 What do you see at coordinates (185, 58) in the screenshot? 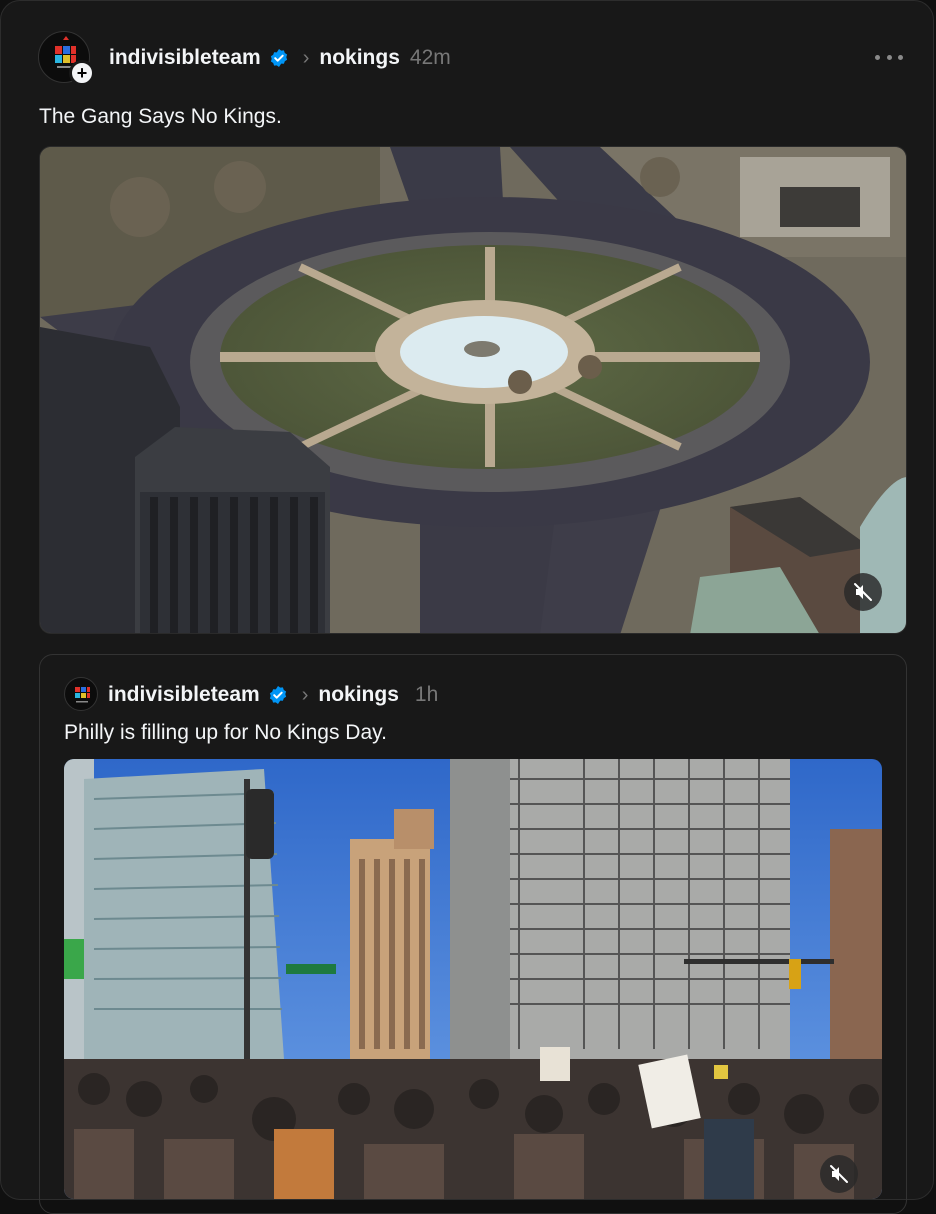
I see `username: indivisibleteam` at bounding box center [185, 58].